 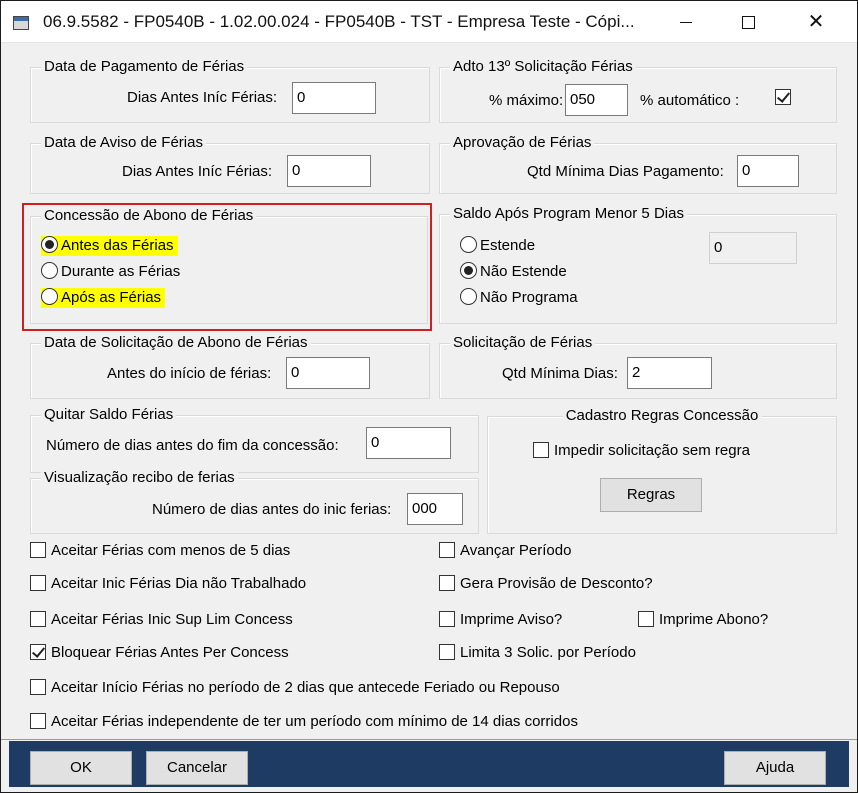 What do you see at coordinates (529, 297) in the screenshot?
I see `saldo-option-nao-programa-label: Não Programa` at bounding box center [529, 297].